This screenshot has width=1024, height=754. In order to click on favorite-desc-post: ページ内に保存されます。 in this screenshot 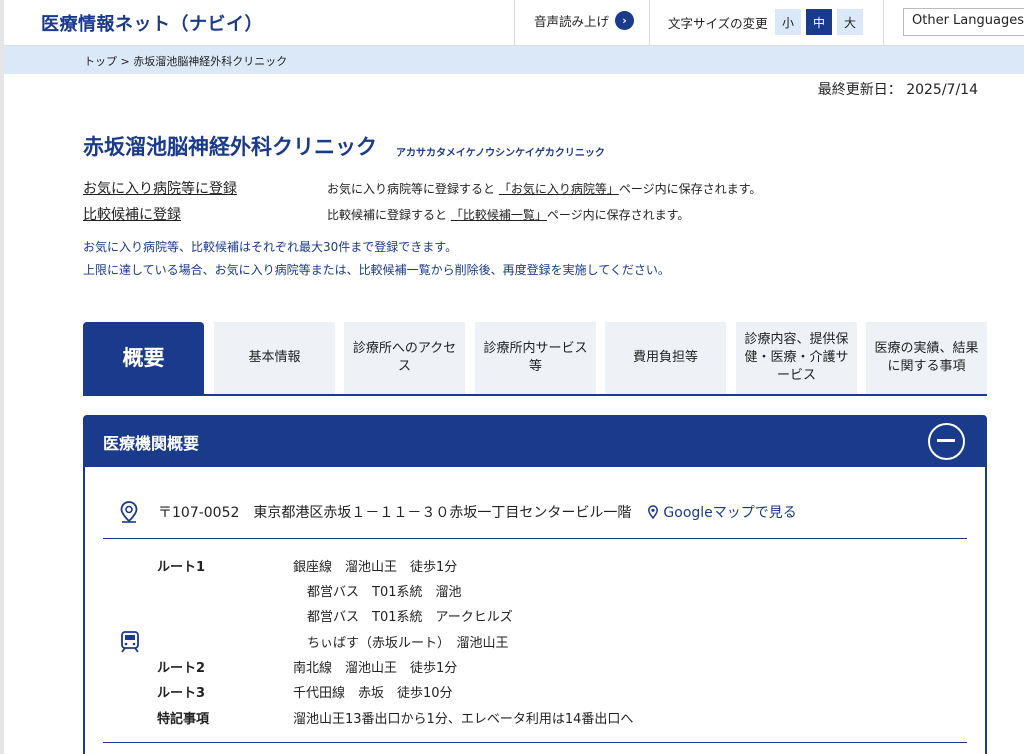, I will do `click(690, 189)`.